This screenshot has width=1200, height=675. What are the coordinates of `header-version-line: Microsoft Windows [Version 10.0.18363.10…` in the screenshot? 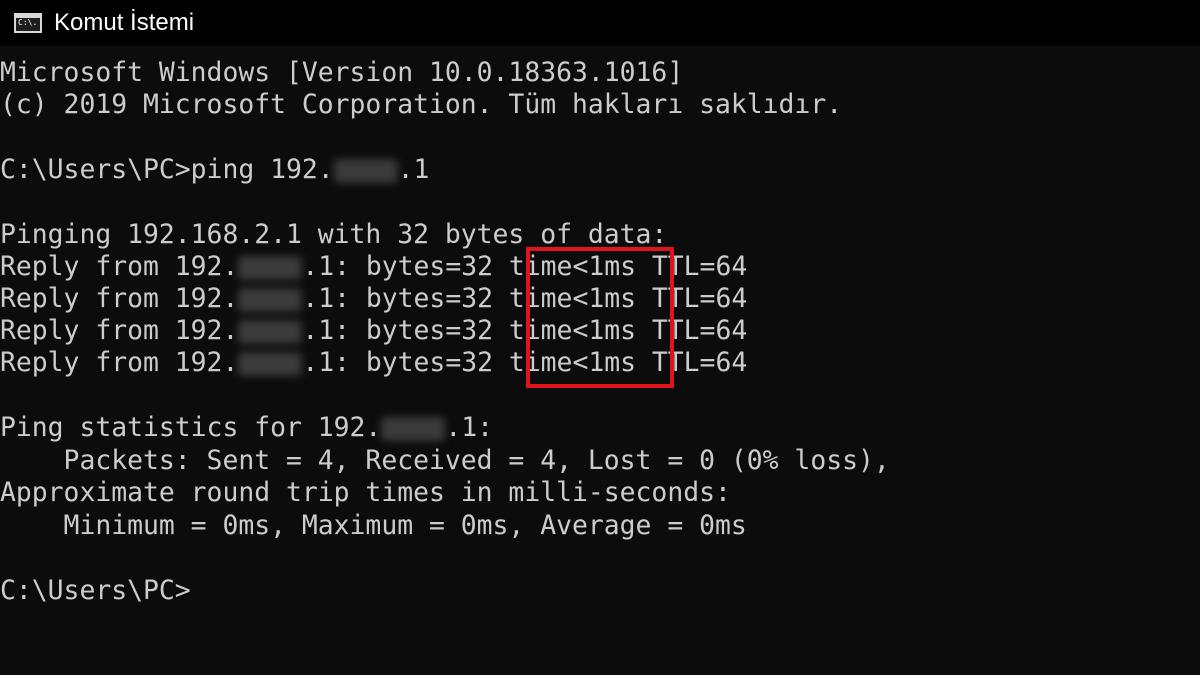 It's located at (342, 72).